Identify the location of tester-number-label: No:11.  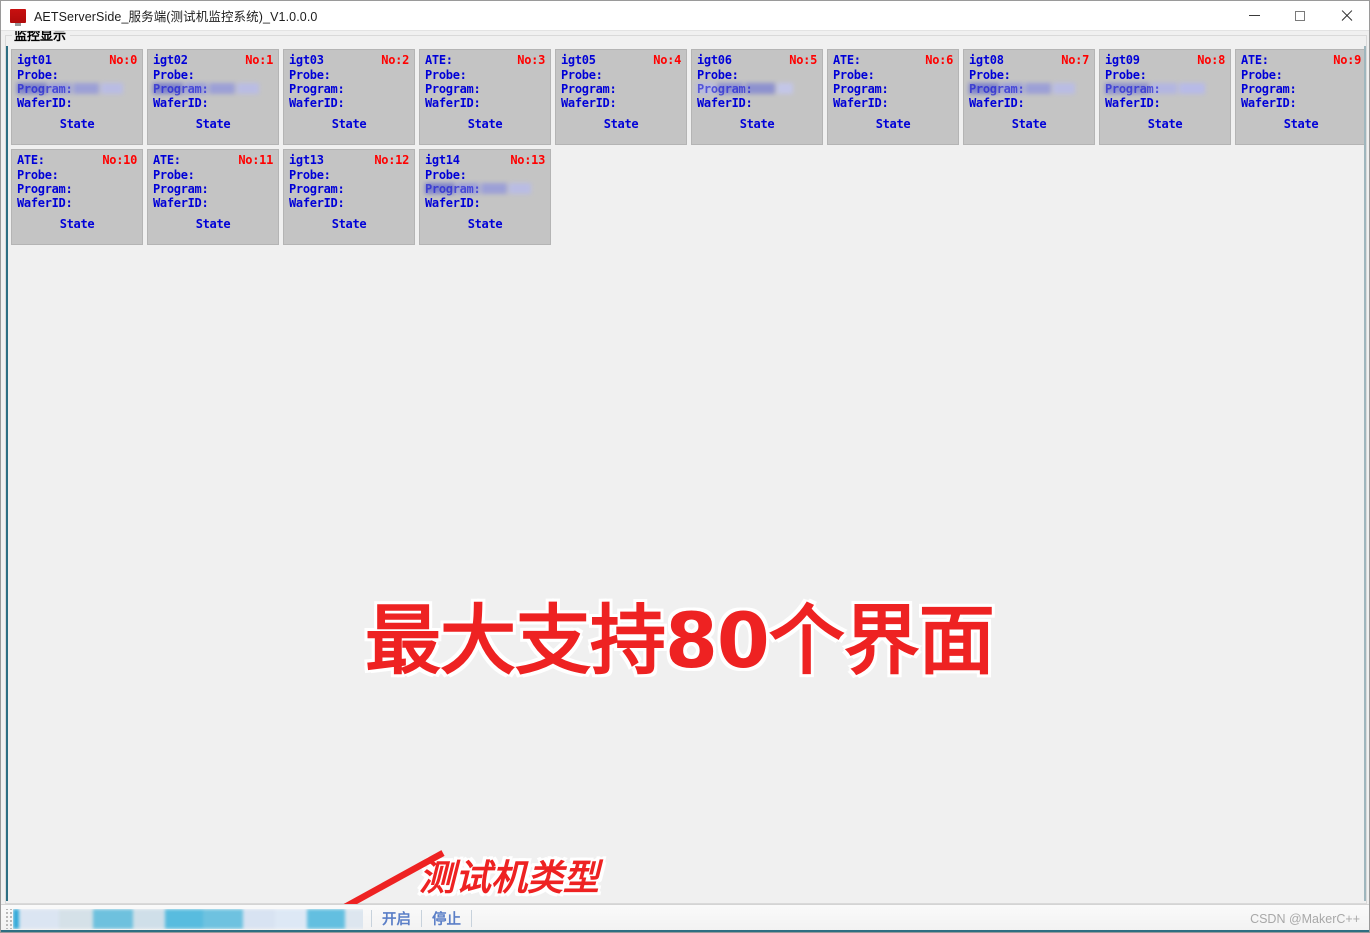
(255, 160).